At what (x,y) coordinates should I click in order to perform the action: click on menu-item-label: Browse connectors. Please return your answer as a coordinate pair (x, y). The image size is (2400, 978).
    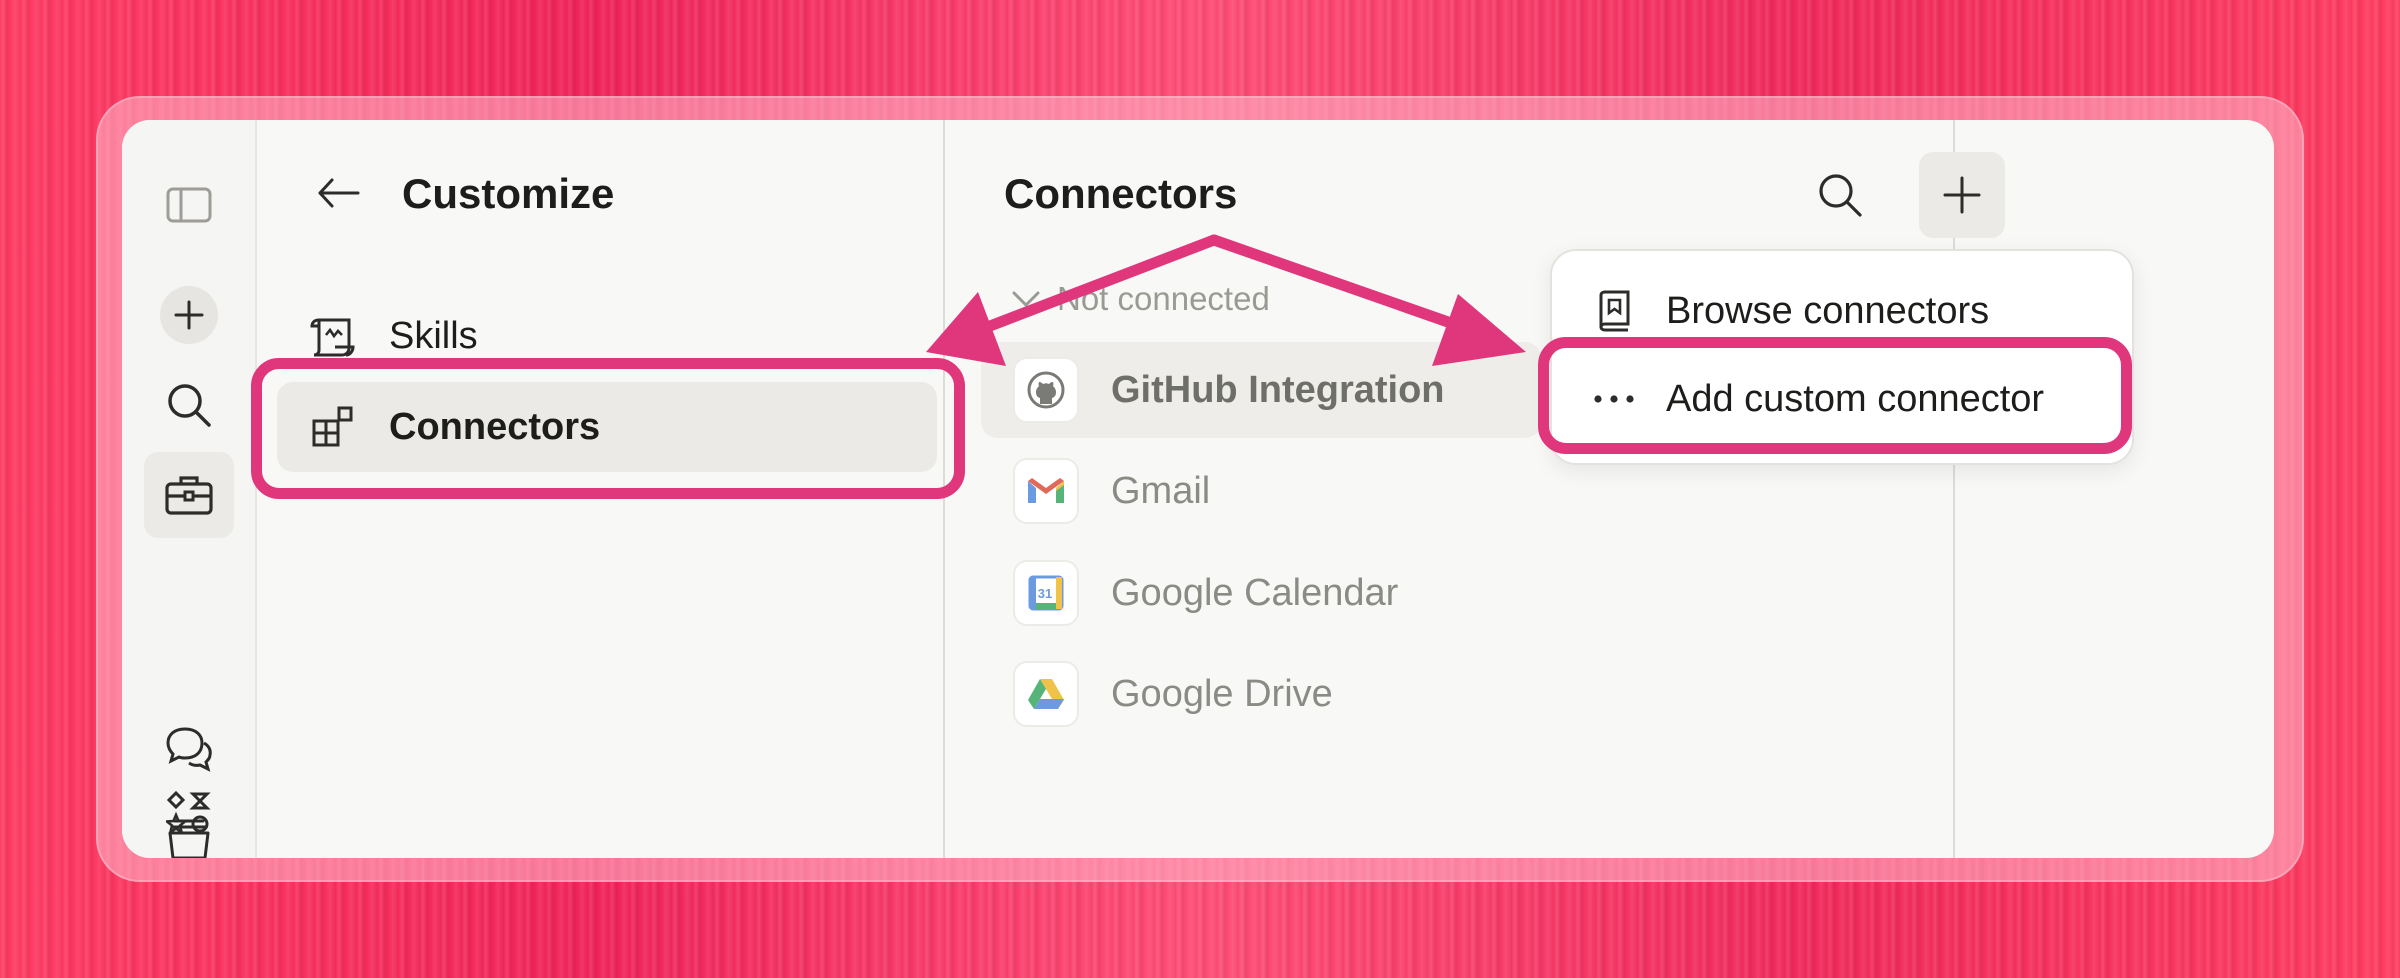
    Looking at the image, I should click on (1828, 310).